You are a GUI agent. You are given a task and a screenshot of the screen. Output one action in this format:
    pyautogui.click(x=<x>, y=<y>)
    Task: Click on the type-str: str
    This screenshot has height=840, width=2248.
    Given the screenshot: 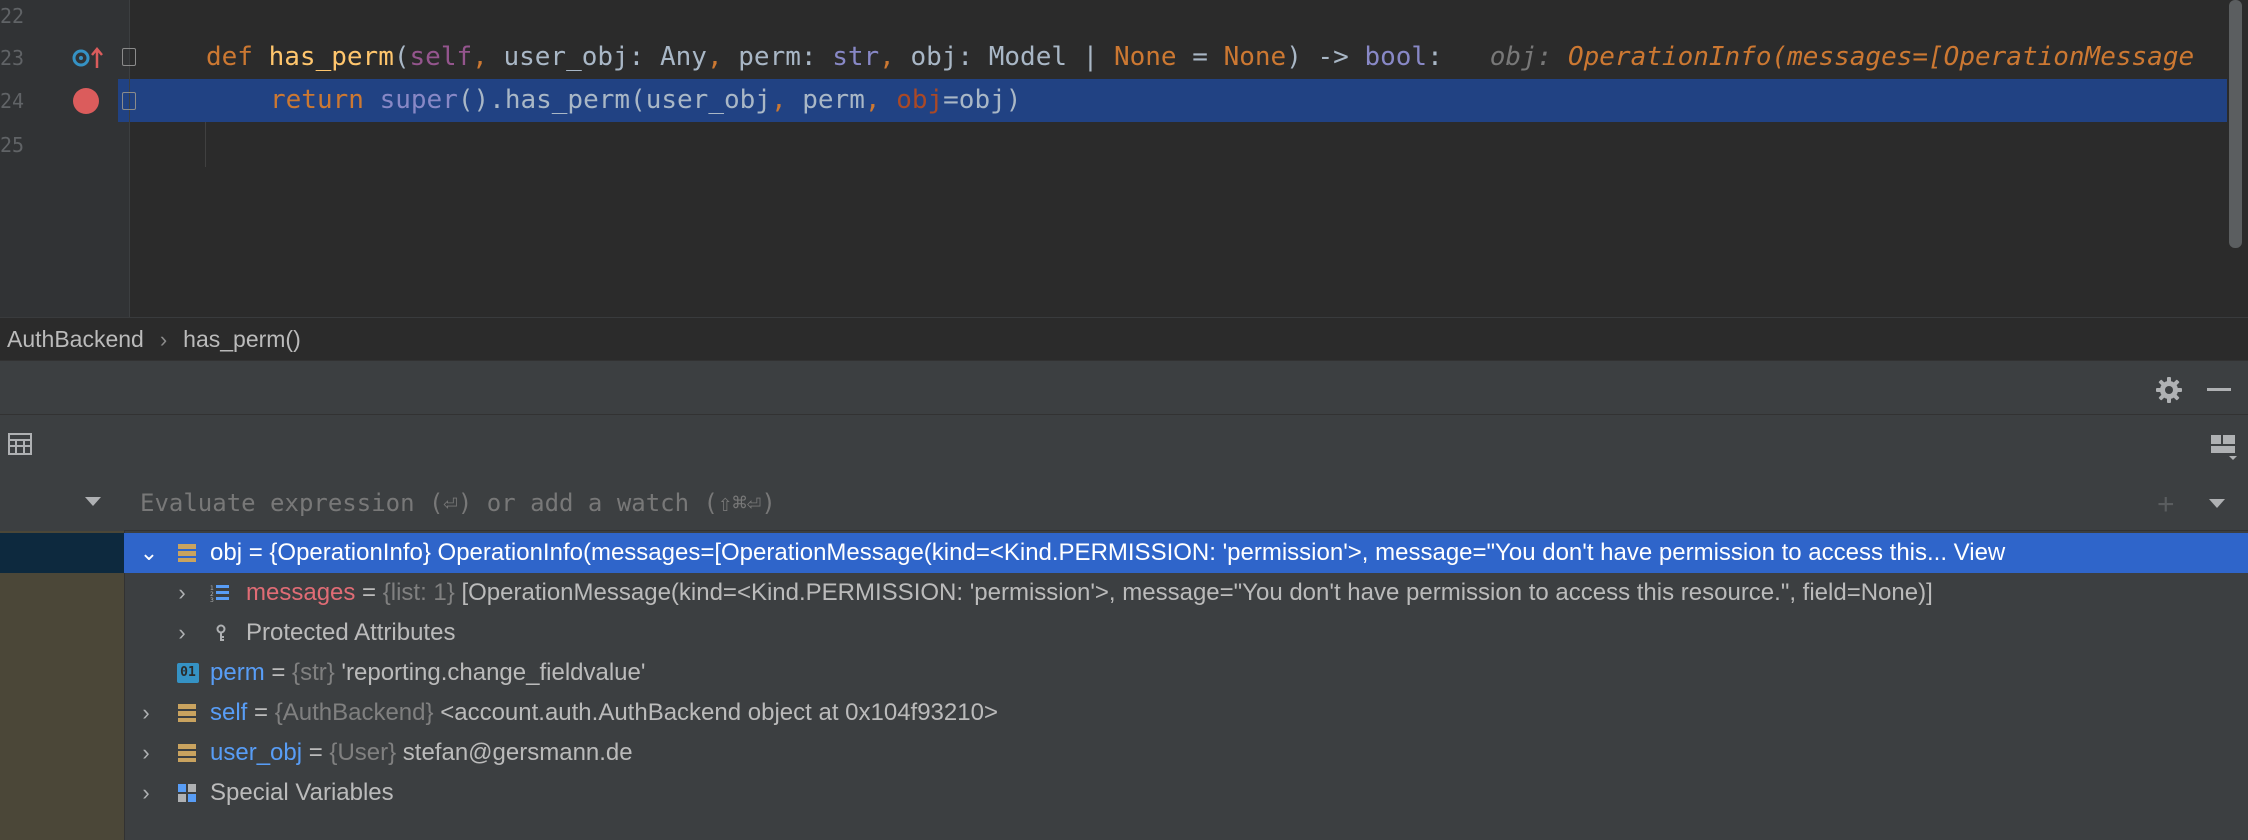 What is the action you would take?
    pyautogui.click(x=856, y=57)
    